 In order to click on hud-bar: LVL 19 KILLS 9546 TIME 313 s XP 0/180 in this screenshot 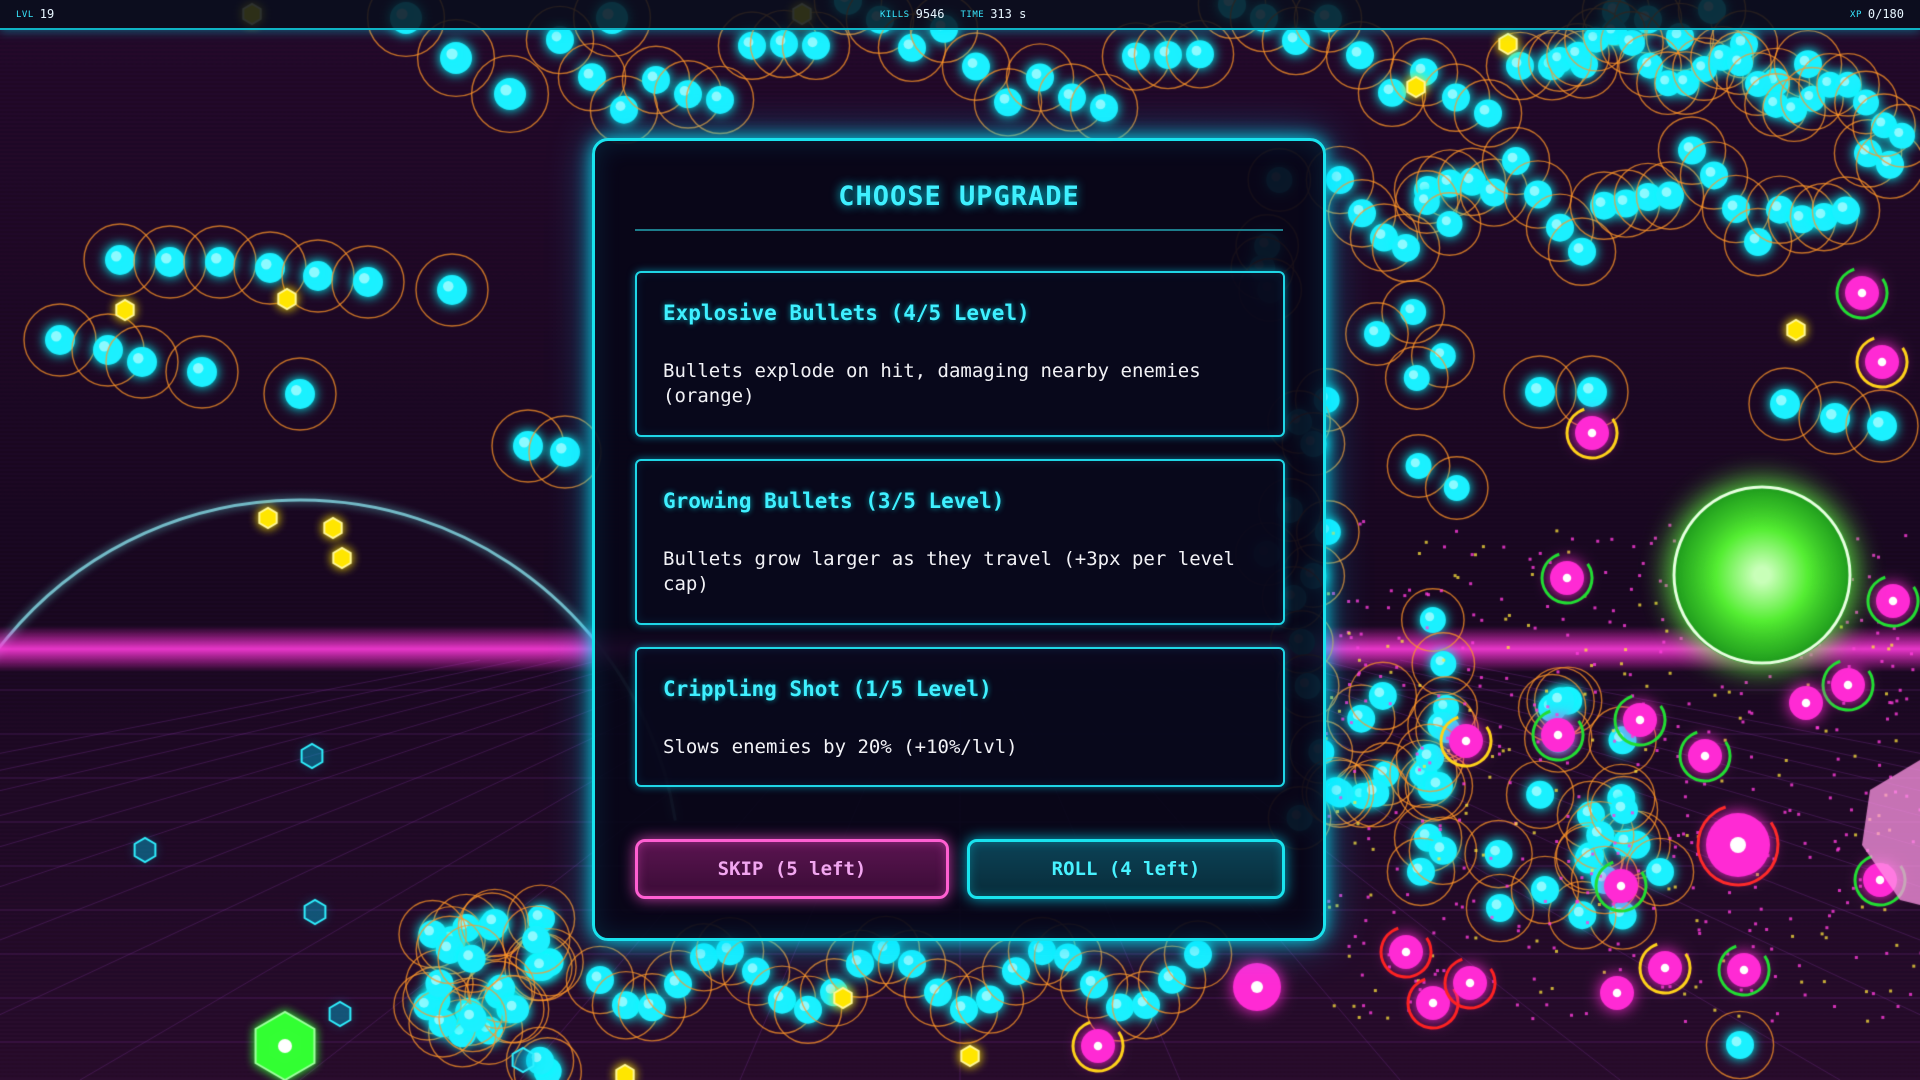, I will do `click(960, 15)`.